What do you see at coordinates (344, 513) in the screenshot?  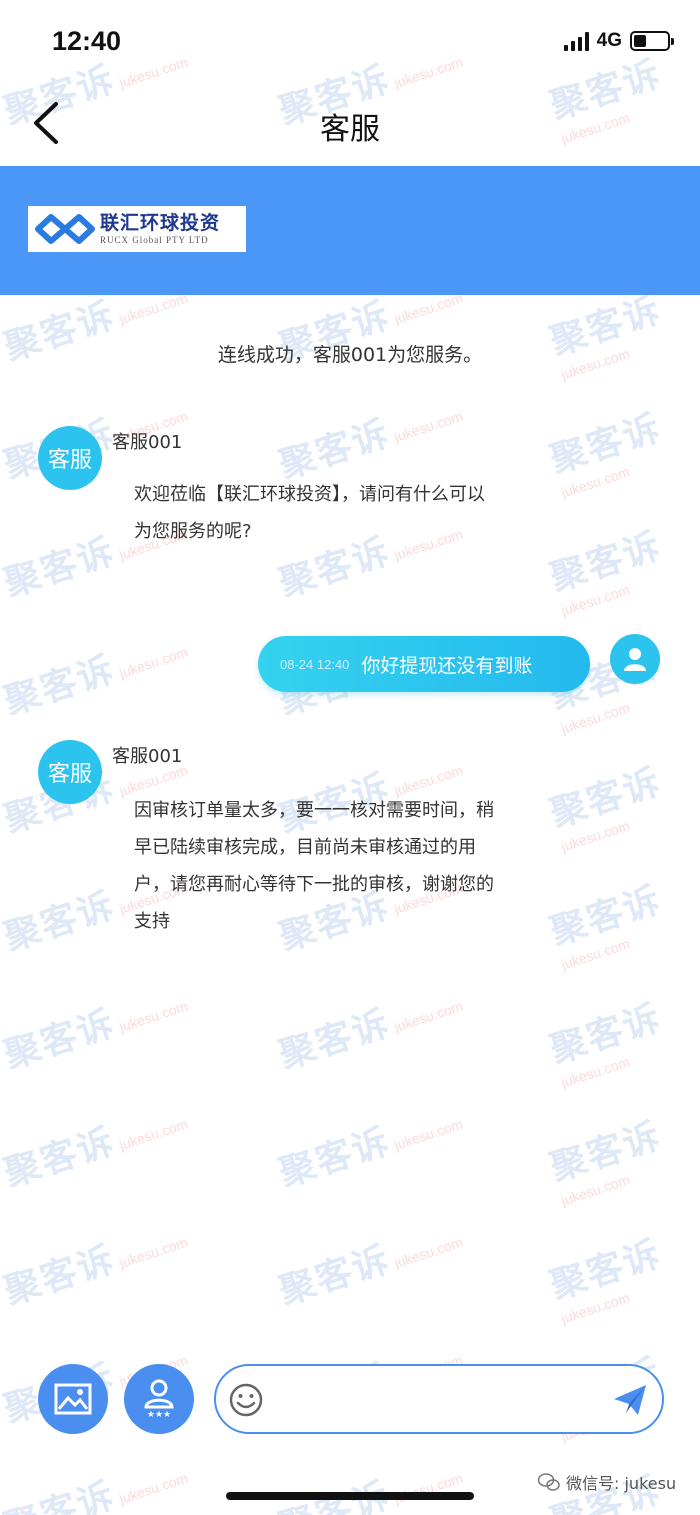 I see `agent-message-text: 欢迎莅临【联汇环球投资】，请问有什么可以 为您服务的呢?` at bounding box center [344, 513].